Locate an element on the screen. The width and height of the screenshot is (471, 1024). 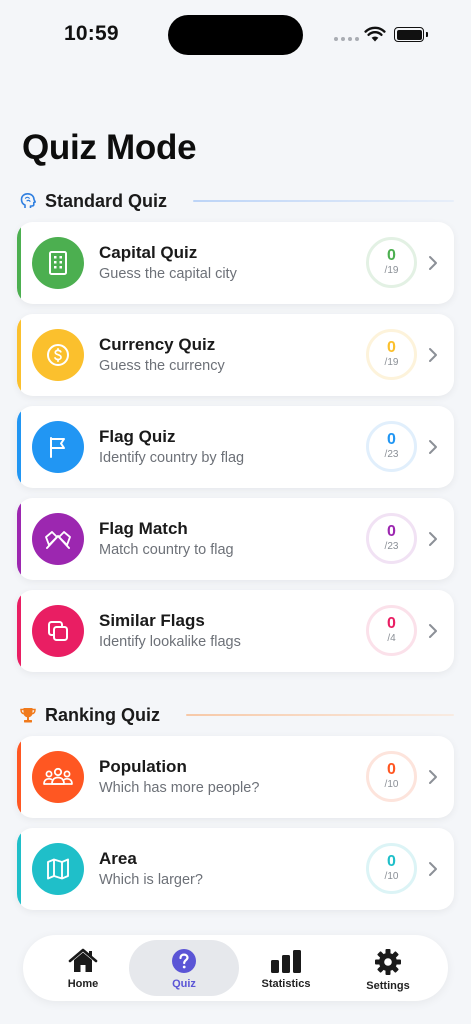
tab-home: Home is located at coordinates (83, 968).